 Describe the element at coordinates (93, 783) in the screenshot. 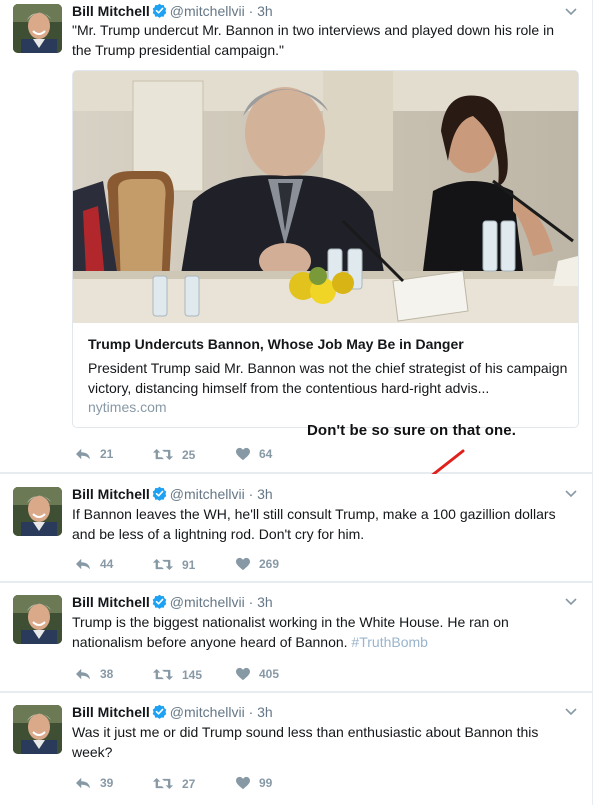

I see `reply-button: 39` at that location.